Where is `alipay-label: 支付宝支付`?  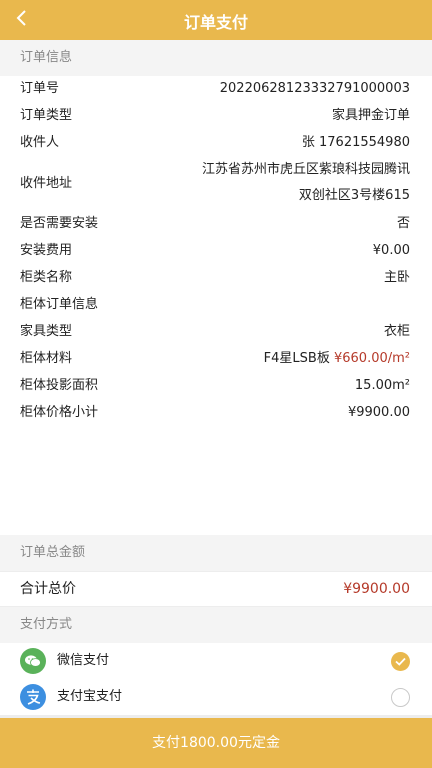
alipay-label: 支付宝支付 is located at coordinates (90, 696).